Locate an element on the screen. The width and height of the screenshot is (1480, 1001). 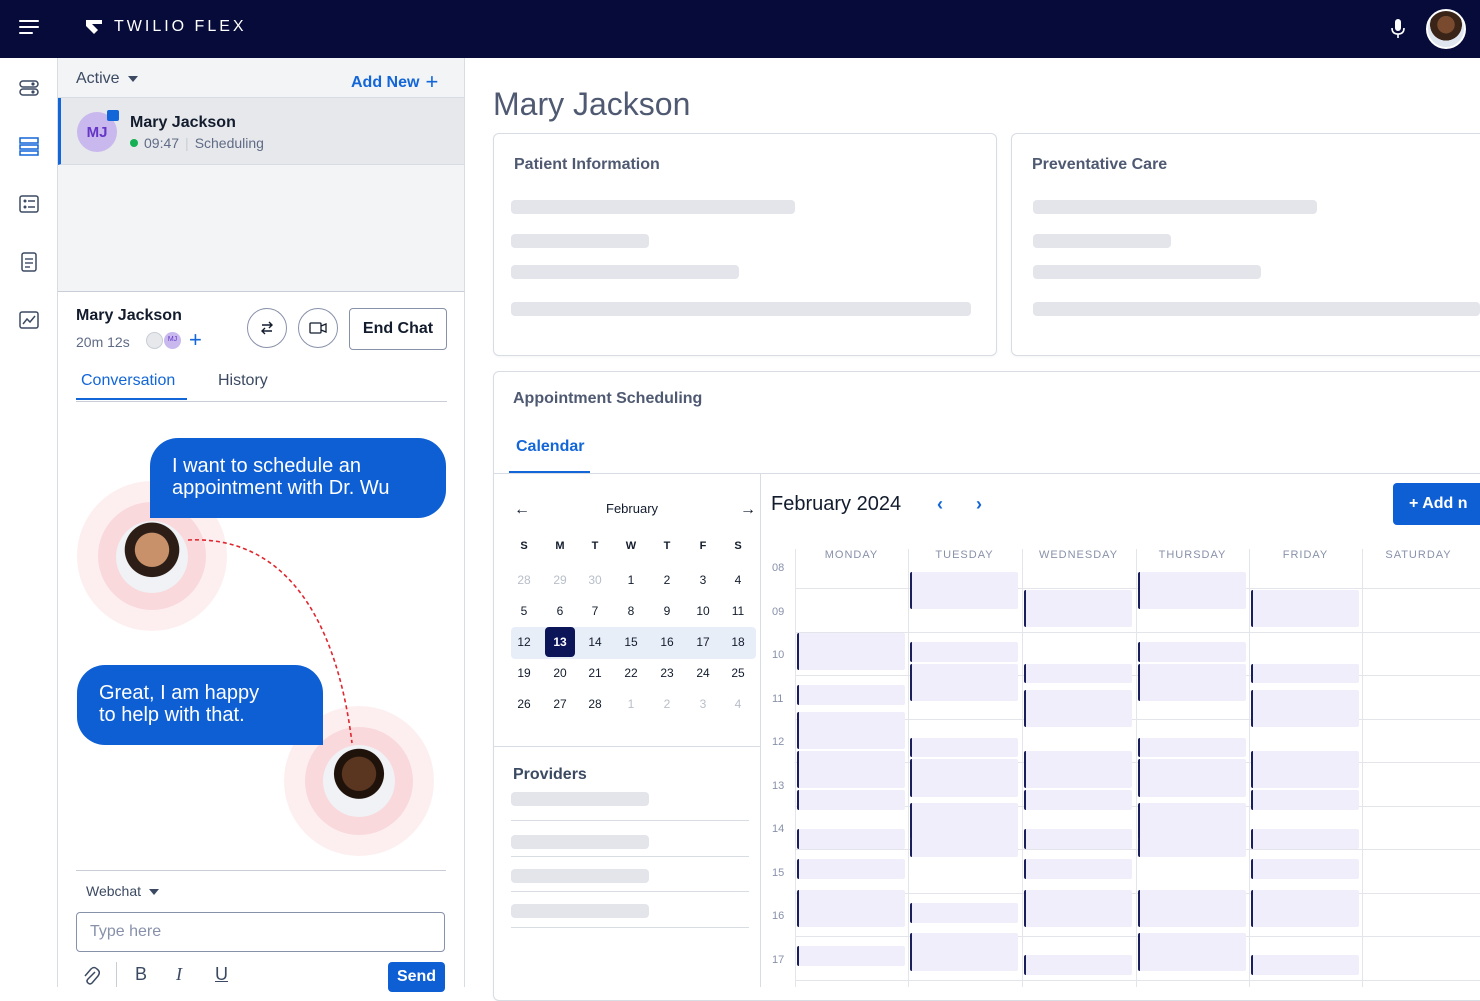
end-chat-button: End Chat is located at coordinates (398, 329).